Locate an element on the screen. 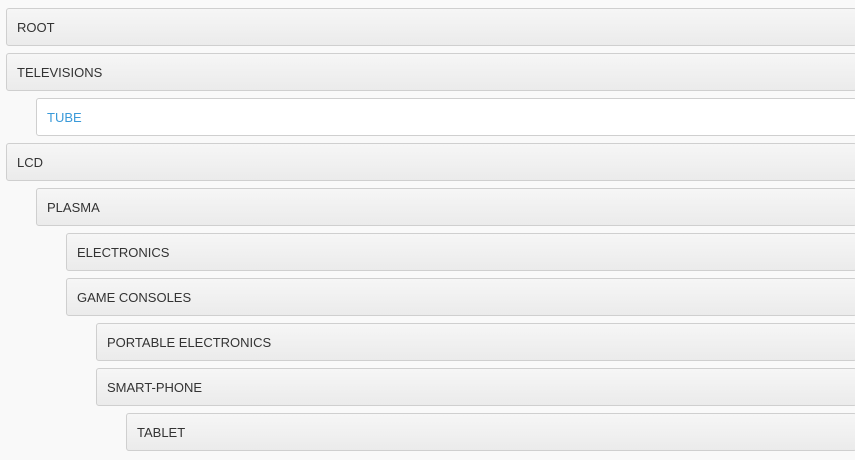 Image resolution: width=855 pixels, height=460 pixels. tree-node-lcd: LCD is located at coordinates (430, 162).